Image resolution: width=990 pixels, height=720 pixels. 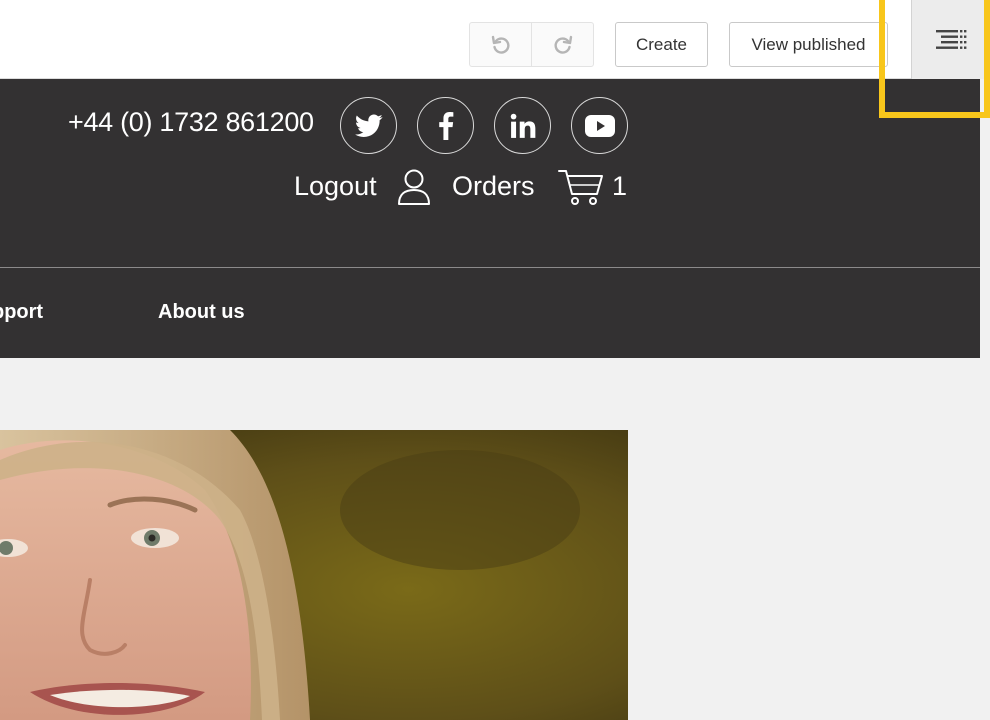 What do you see at coordinates (21, 312) in the screenshot?
I see `nav-item-support: pport` at bounding box center [21, 312].